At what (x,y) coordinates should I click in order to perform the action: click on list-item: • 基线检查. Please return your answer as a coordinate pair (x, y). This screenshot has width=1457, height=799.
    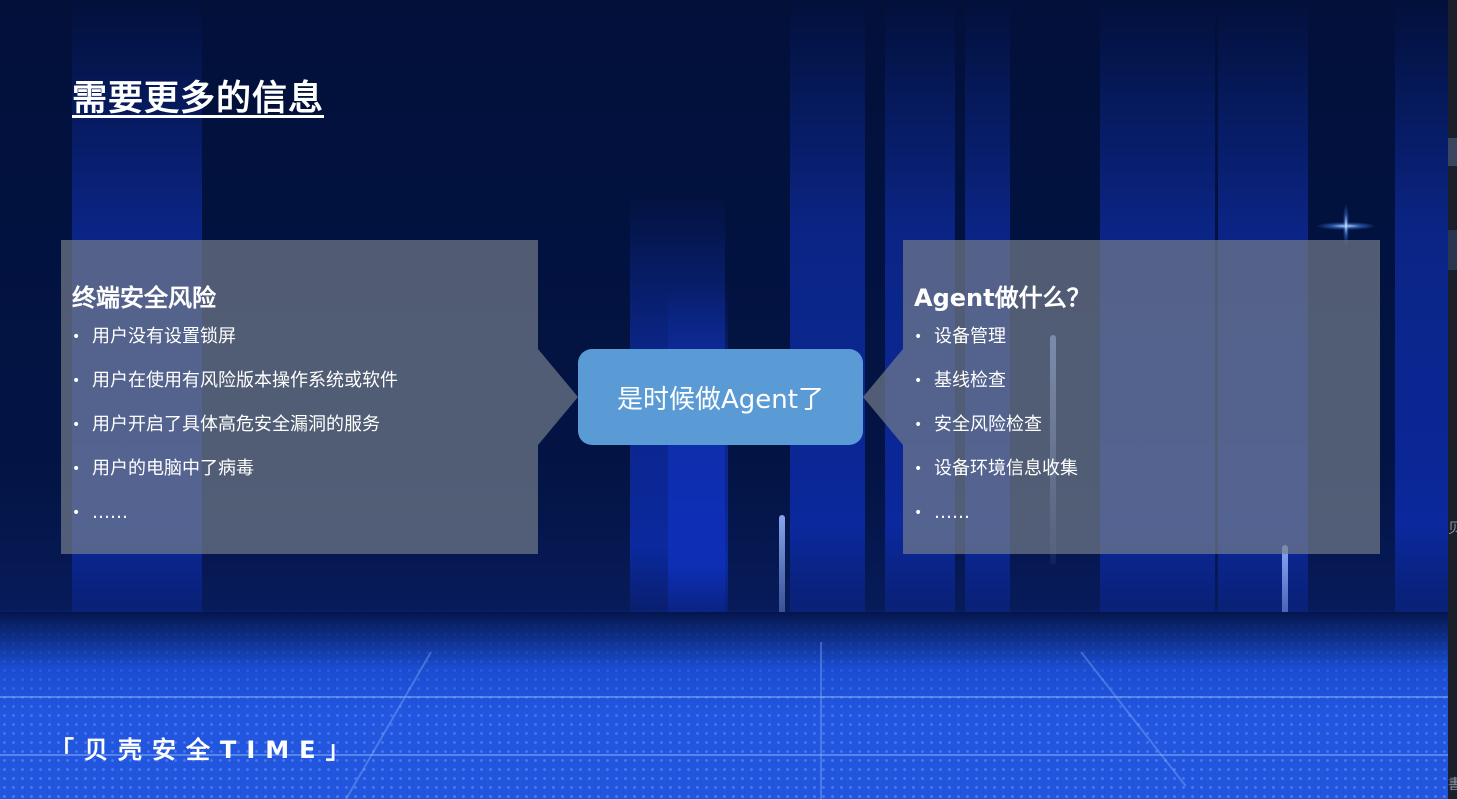
    Looking at the image, I should click on (960, 380).